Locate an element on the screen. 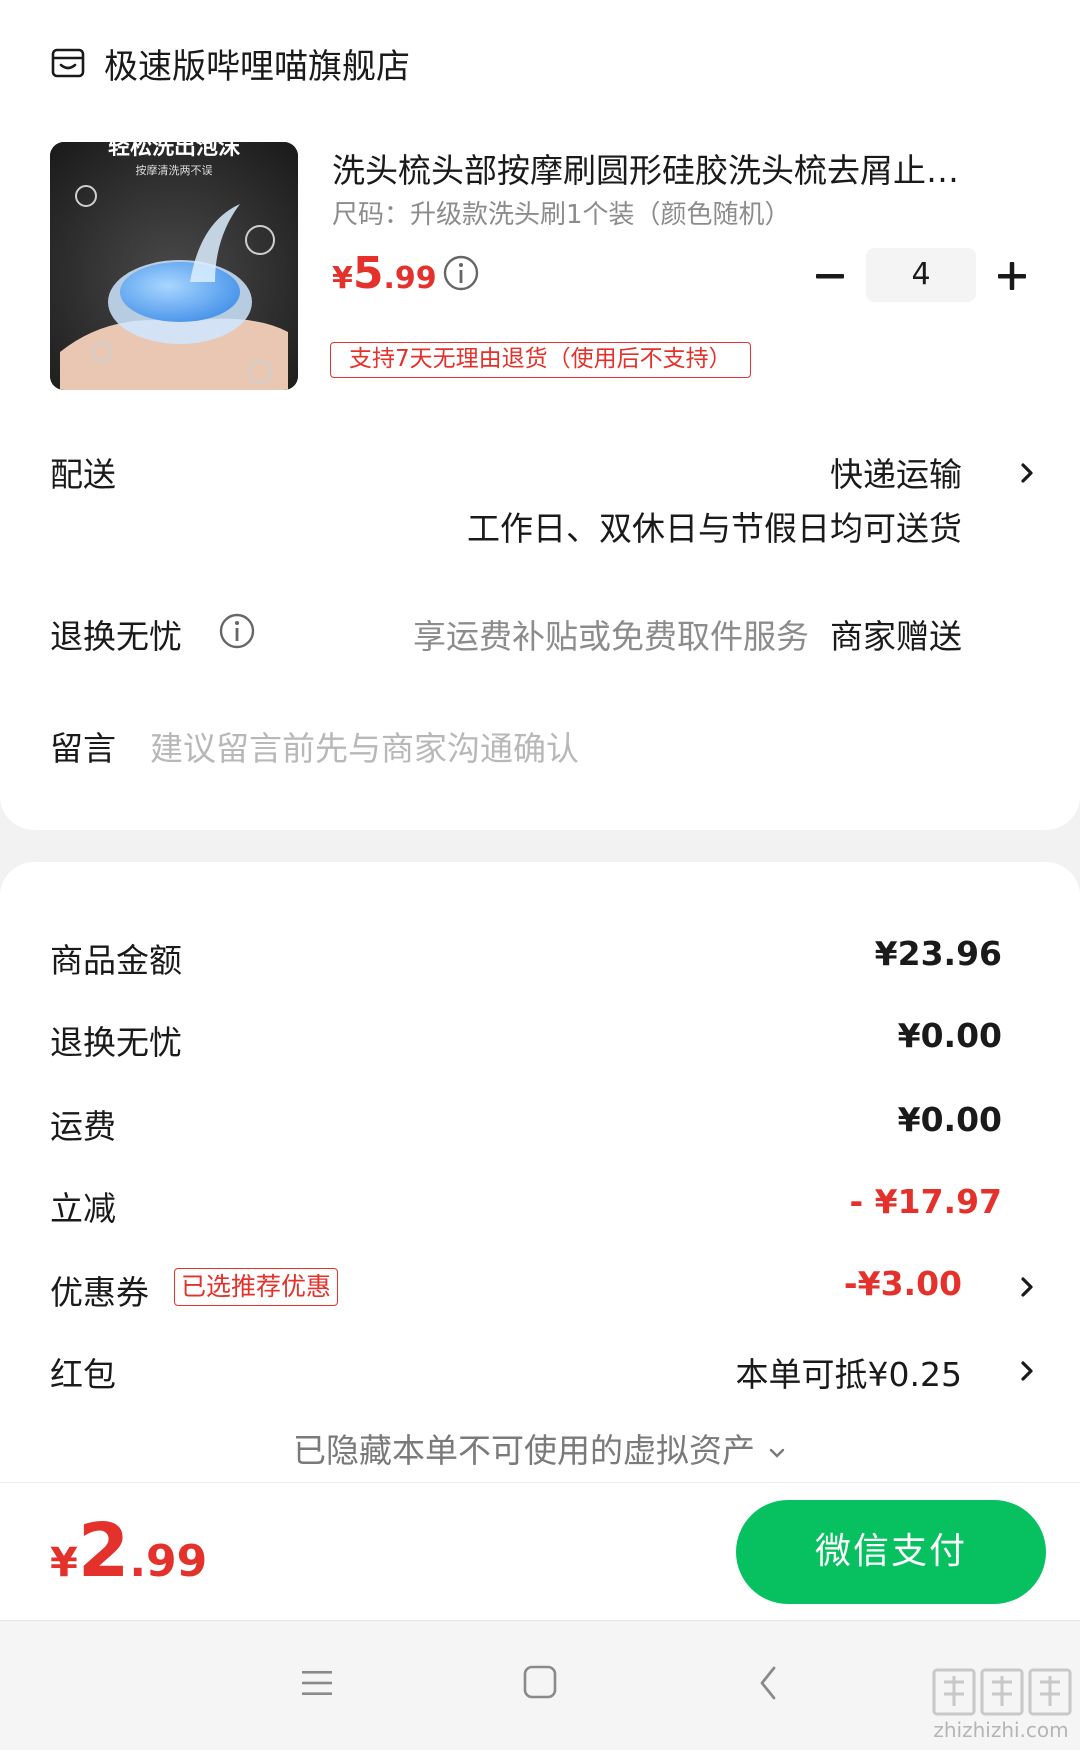 The width and height of the screenshot is (1080, 1750). total-price: ¥ 2 .99 is located at coordinates (128, 1551).